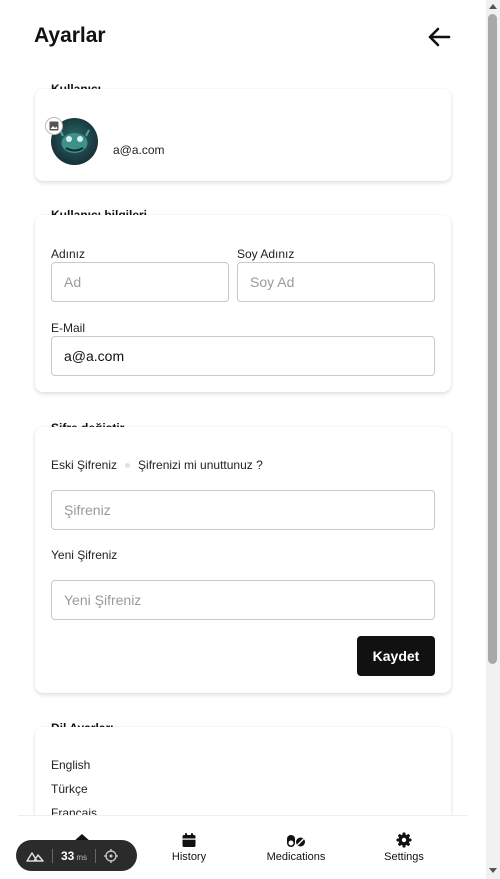 Image resolution: width=500 pixels, height=879 pixels. I want to click on last-name-input, so click(336, 282).